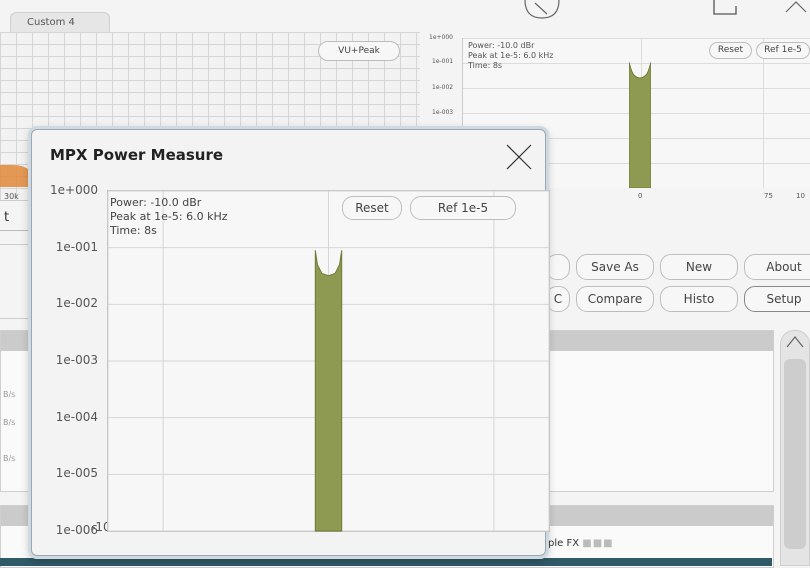 The image size is (810, 568). Describe the element at coordinates (76, 473) in the screenshot. I see `y-tick-label: 1e-005` at that location.